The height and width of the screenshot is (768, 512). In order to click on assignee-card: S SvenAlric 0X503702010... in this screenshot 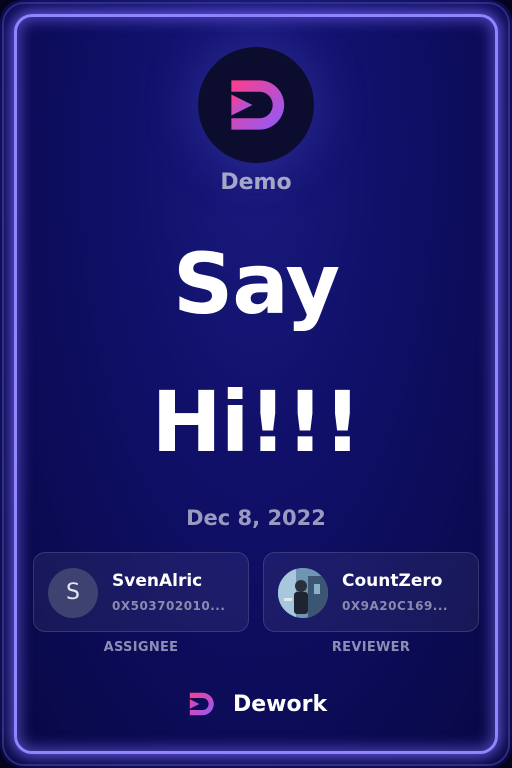, I will do `click(141, 592)`.